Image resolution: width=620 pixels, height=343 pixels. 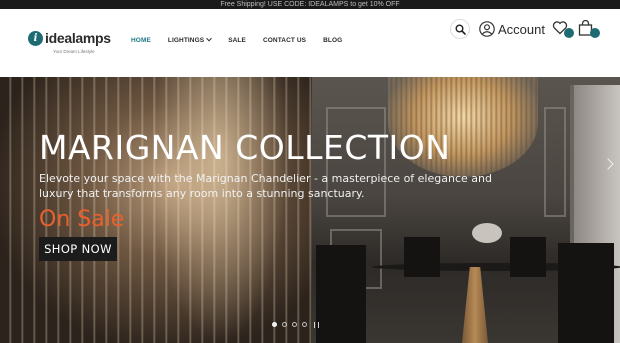 What do you see at coordinates (487, 29) in the screenshot?
I see `user-icon` at bounding box center [487, 29].